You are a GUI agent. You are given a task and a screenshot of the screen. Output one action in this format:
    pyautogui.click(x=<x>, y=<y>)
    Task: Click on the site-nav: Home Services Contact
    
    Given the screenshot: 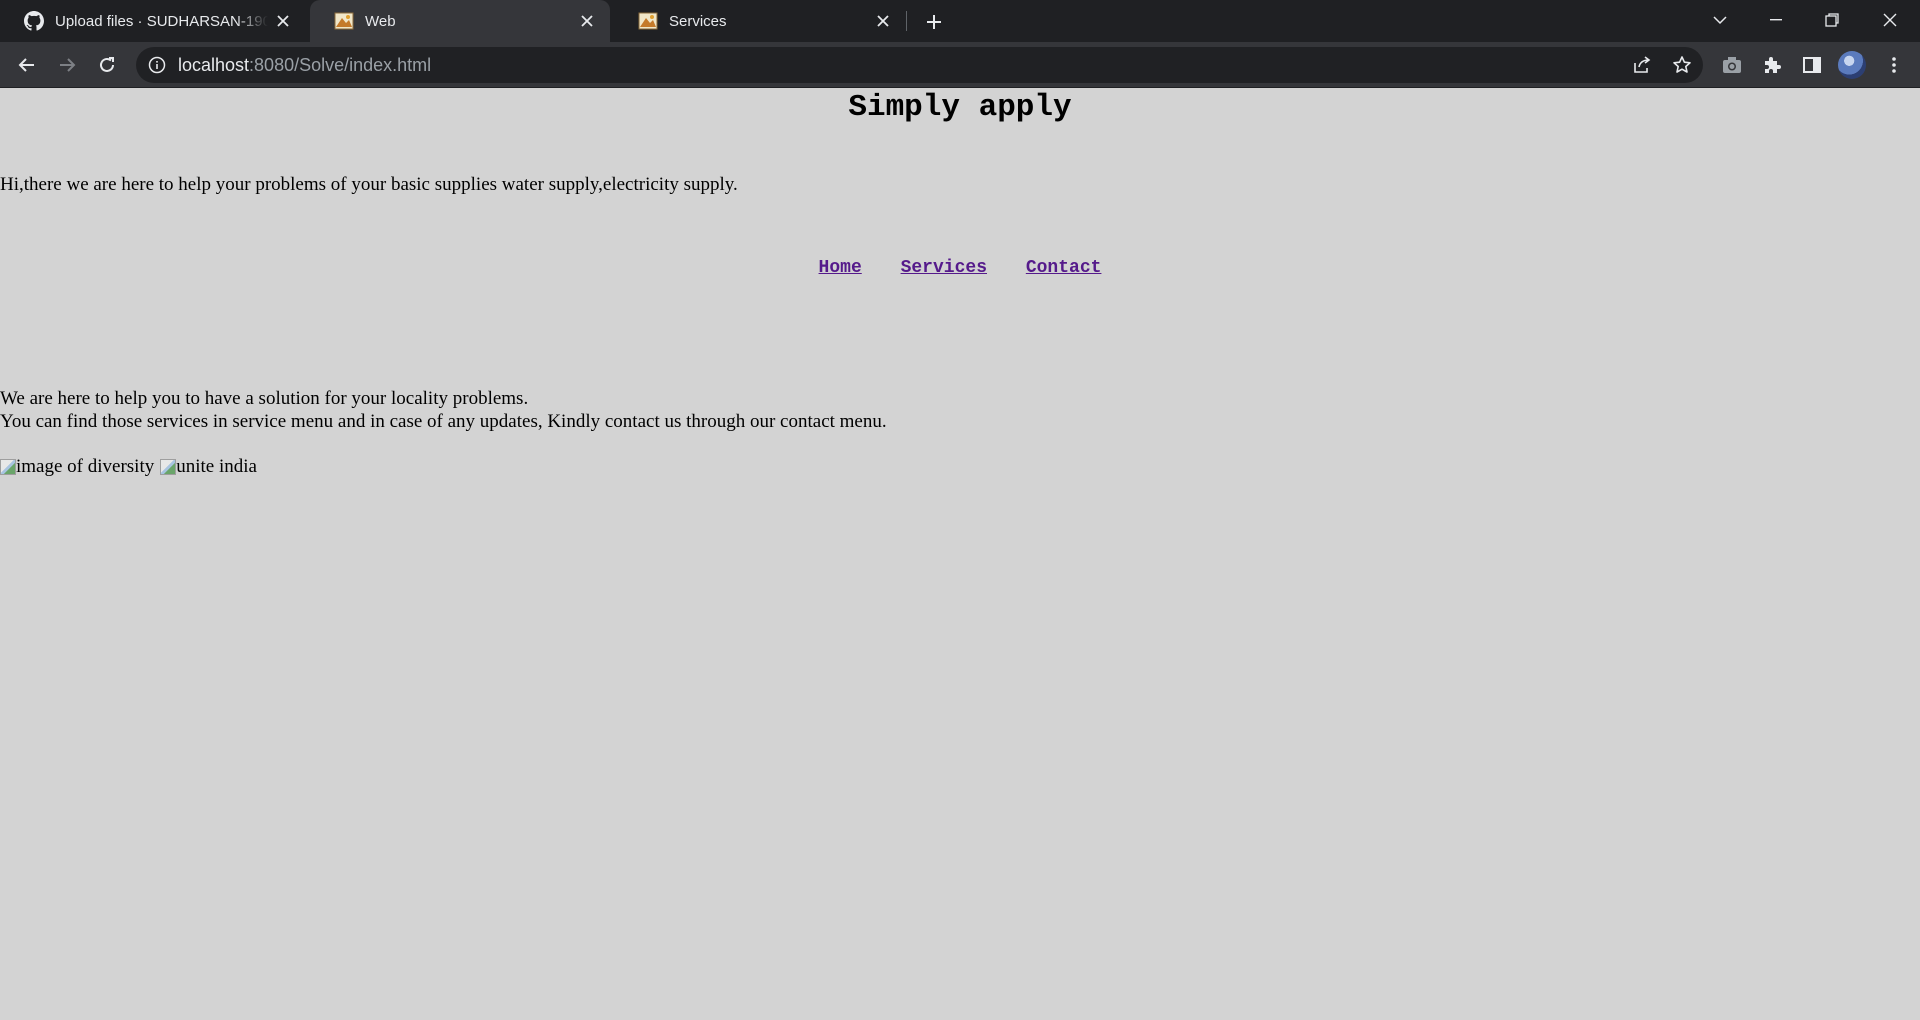 What is the action you would take?
    pyautogui.click(x=960, y=268)
    